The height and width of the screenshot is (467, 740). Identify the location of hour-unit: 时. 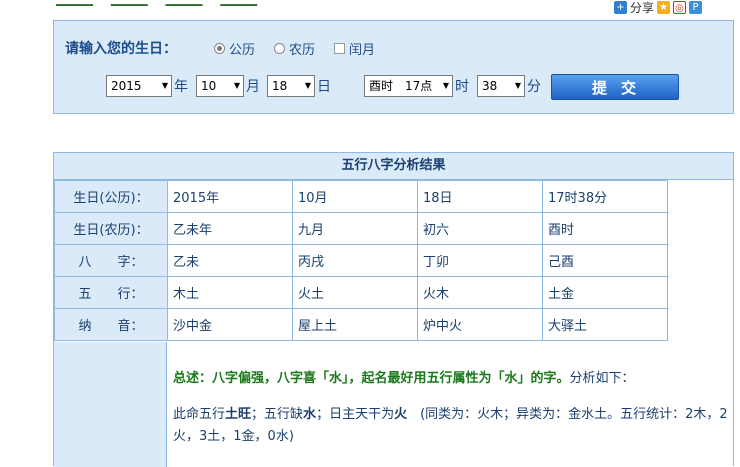
(462, 87).